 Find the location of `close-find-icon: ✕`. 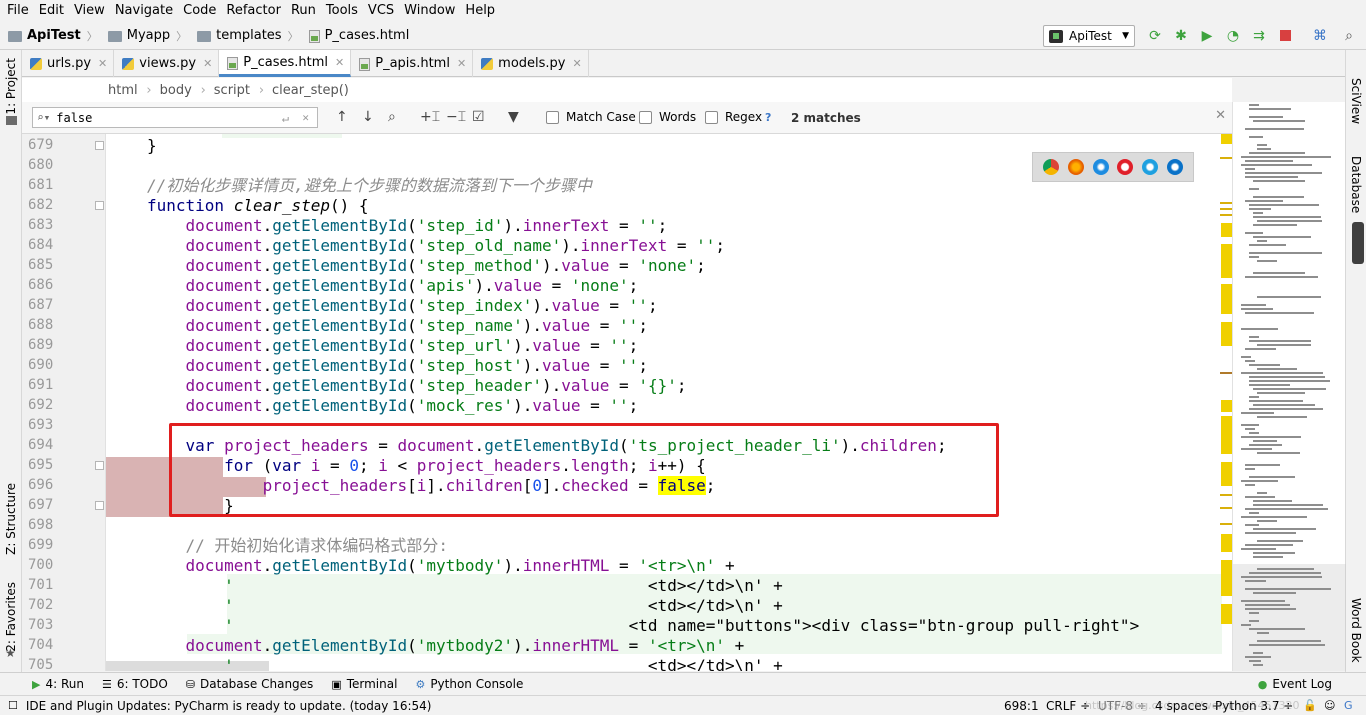

close-find-icon: ✕ is located at coordinates (1220, 115).